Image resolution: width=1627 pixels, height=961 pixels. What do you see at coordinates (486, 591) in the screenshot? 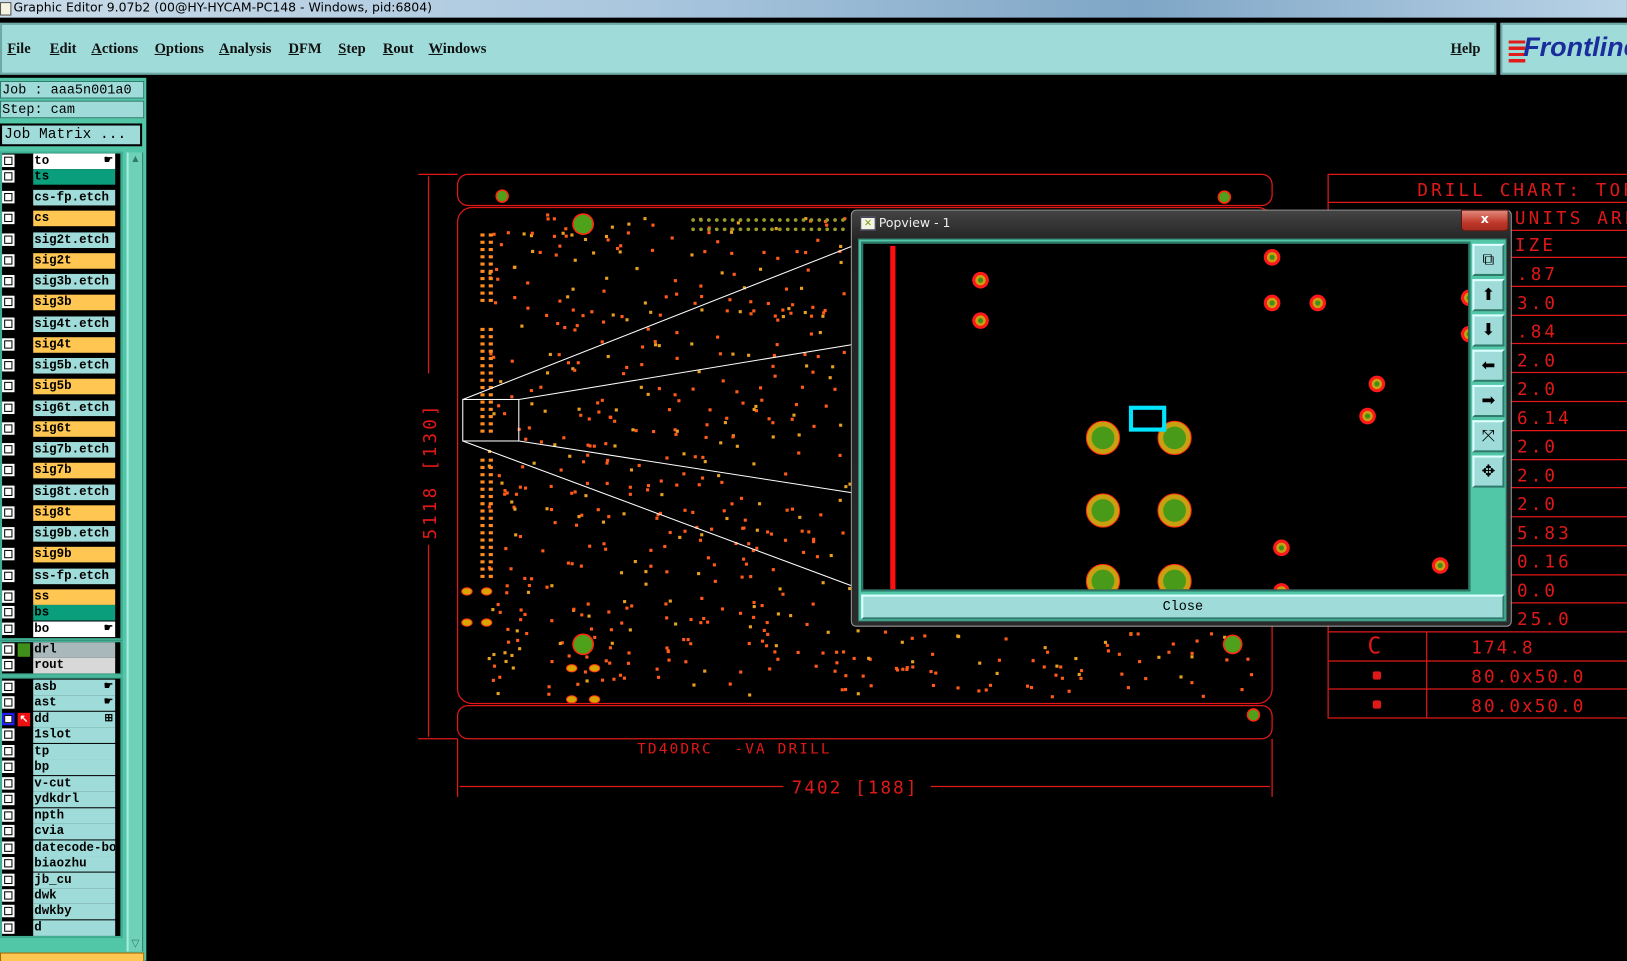
I see `oval-pad` at bounding box center [486, 591].